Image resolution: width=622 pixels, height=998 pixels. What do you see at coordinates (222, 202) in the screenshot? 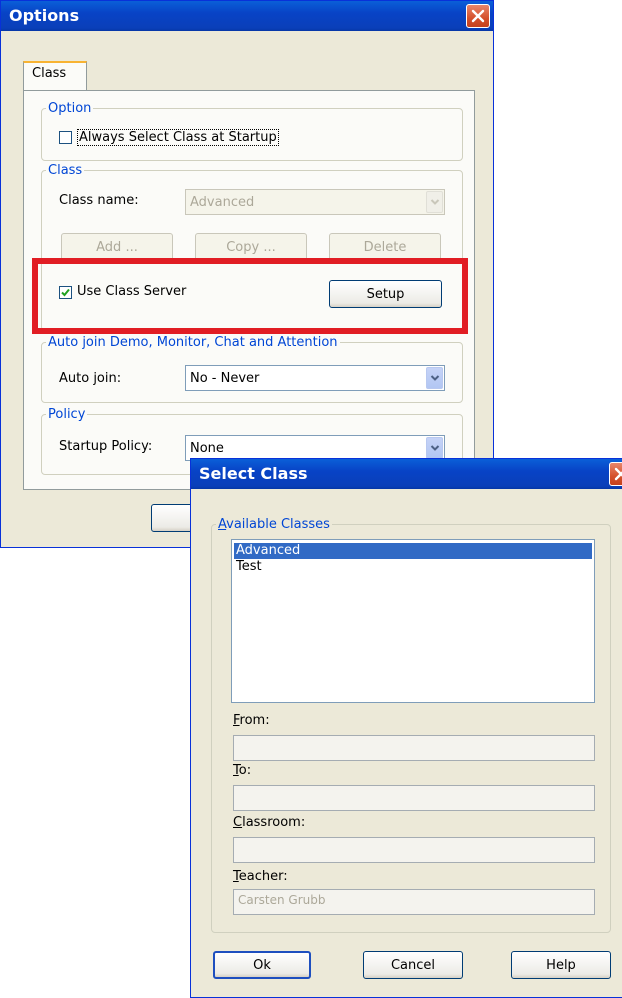
I see `class-name-value: Advanced` at bounding box center [222, 202].